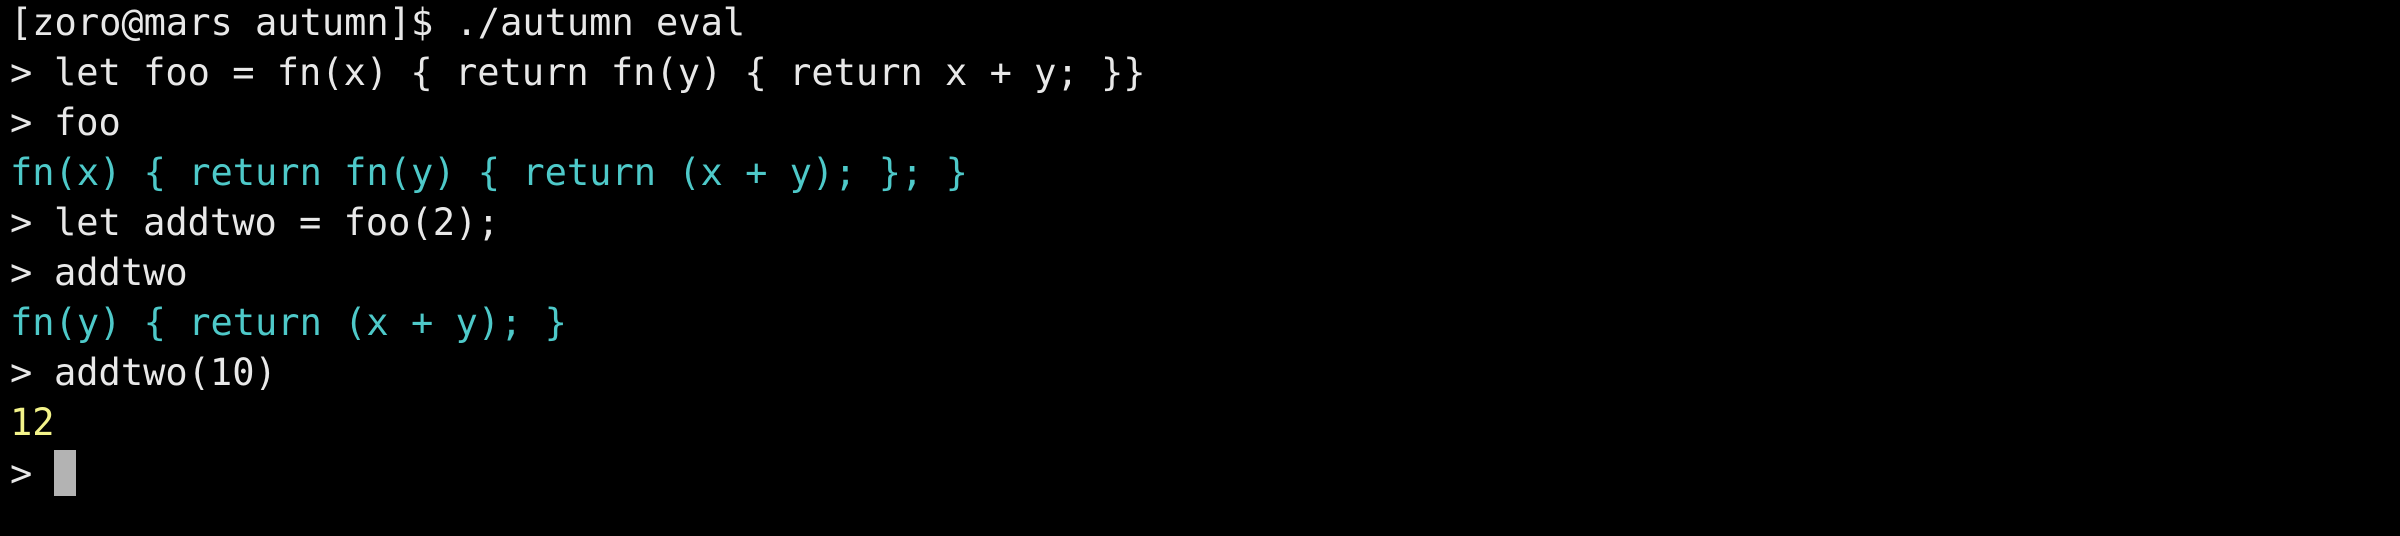  What do you see at coordinates (32, 422) in the screenshot?
I see `repl-output-text: 12` at bounding box center [32, 422].